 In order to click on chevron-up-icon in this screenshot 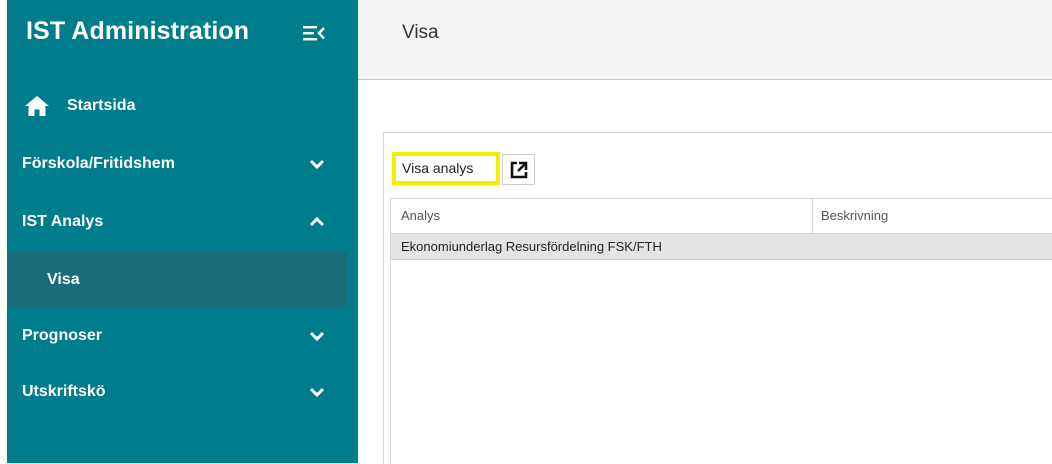, I will do `click(317, 222)`.